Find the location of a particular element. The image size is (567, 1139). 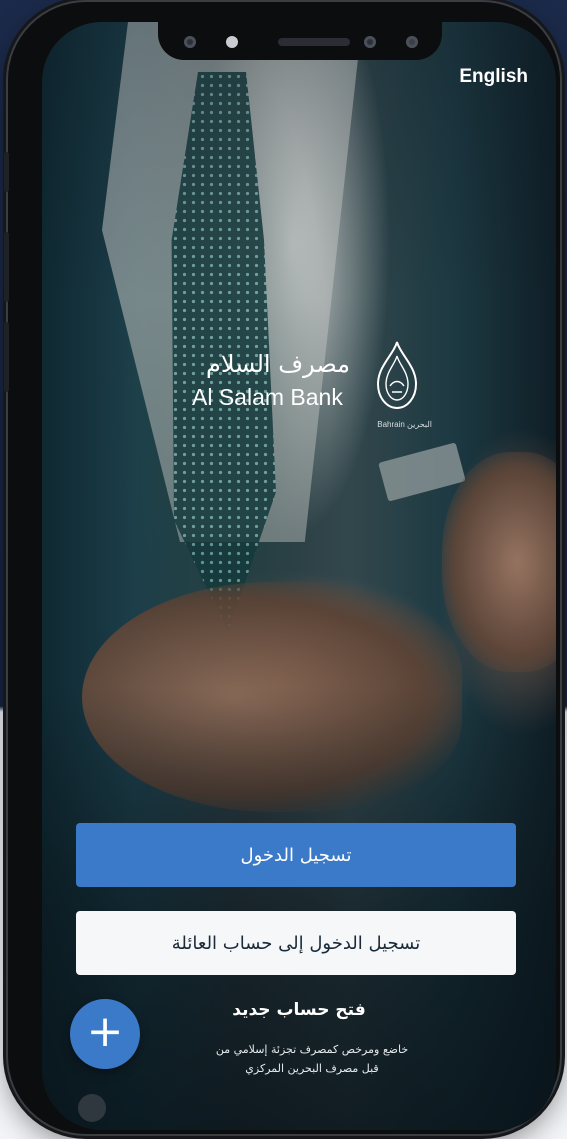

volume-down-button is located at coordinates (6, 357).